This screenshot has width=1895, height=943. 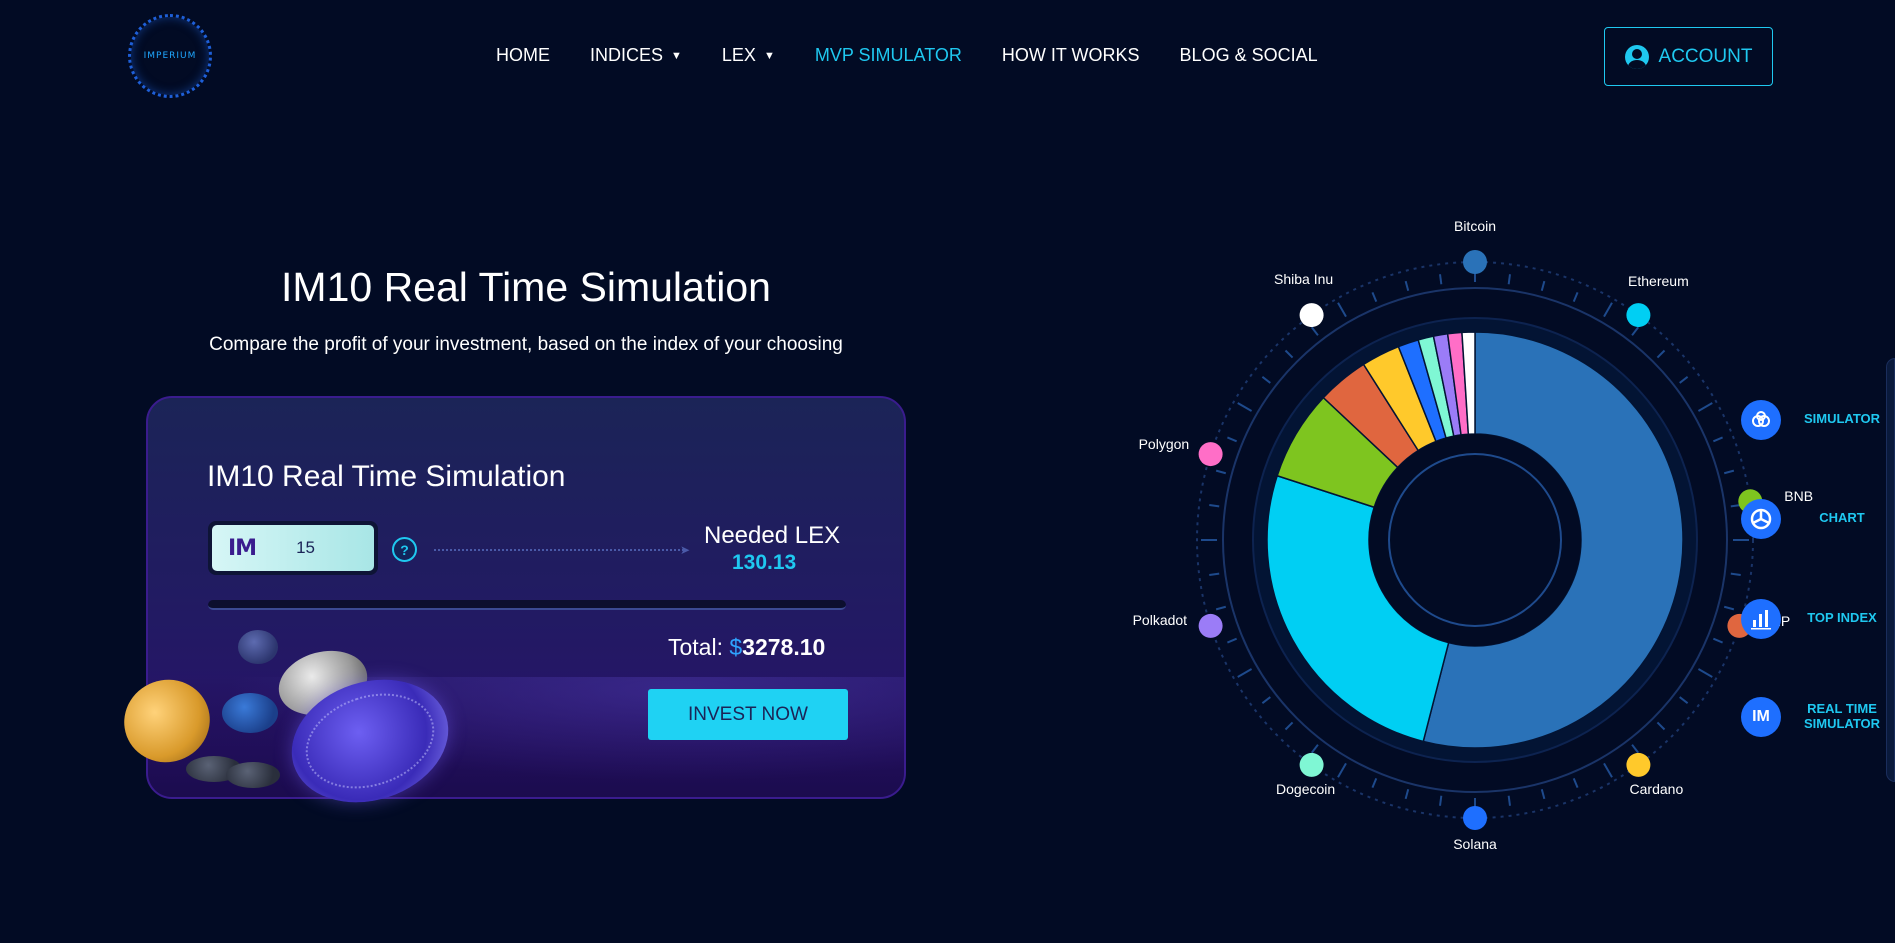 I want to click on marker-bitcoin, so click(x=1475, y=262).